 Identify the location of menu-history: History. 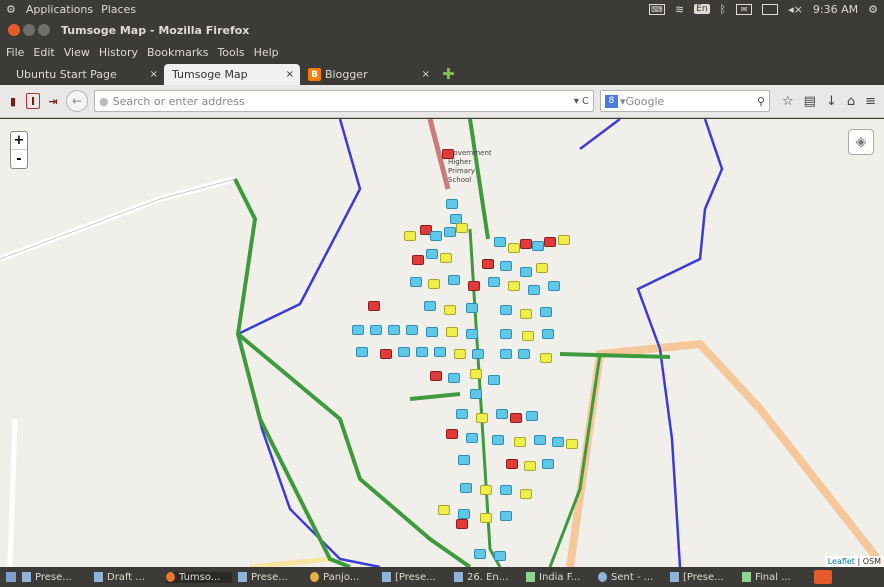
(118, 52).